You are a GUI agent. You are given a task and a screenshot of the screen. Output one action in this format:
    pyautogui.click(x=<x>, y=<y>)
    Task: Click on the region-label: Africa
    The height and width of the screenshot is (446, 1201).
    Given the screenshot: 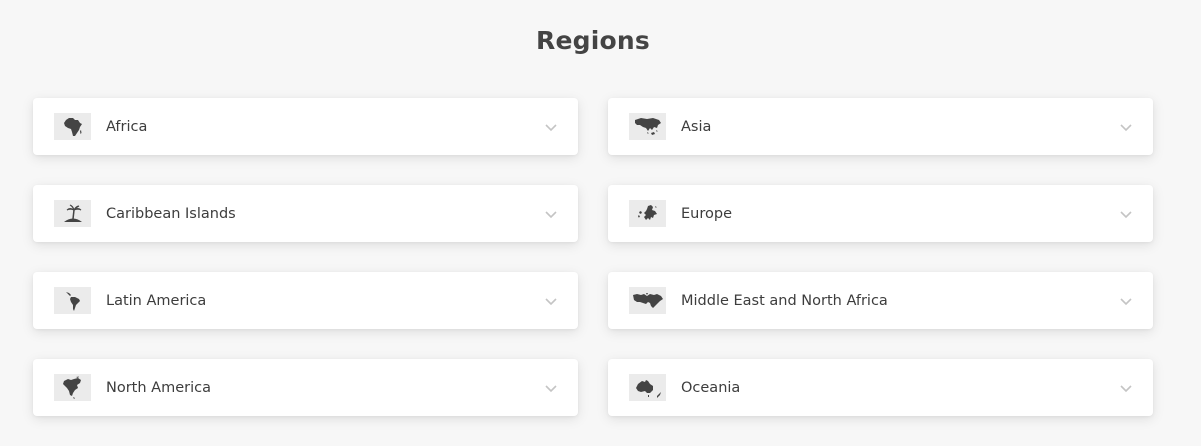 What is the action you would take?
    pyautogui.click(x=127, y=126)
    